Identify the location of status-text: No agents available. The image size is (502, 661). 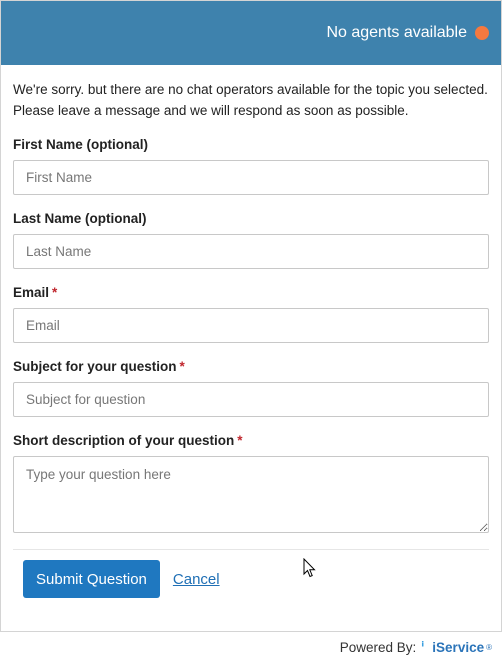
(396, 32).